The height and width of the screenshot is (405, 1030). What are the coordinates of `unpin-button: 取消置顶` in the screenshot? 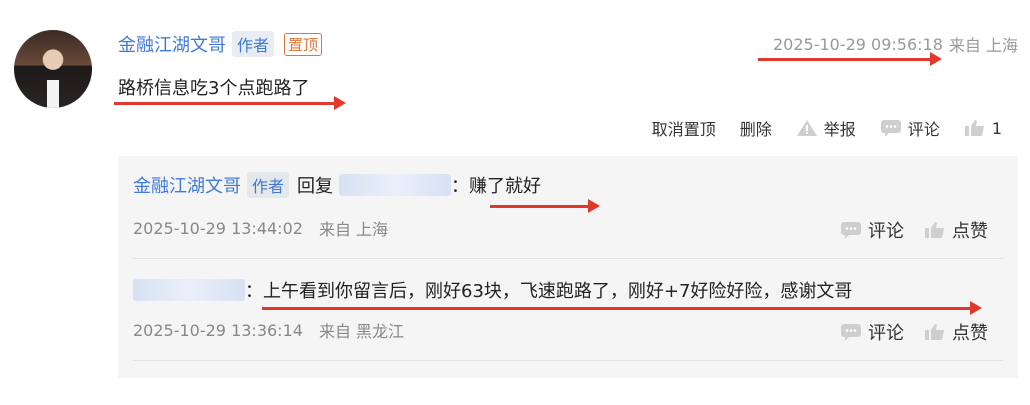 It's located at (684, 128).